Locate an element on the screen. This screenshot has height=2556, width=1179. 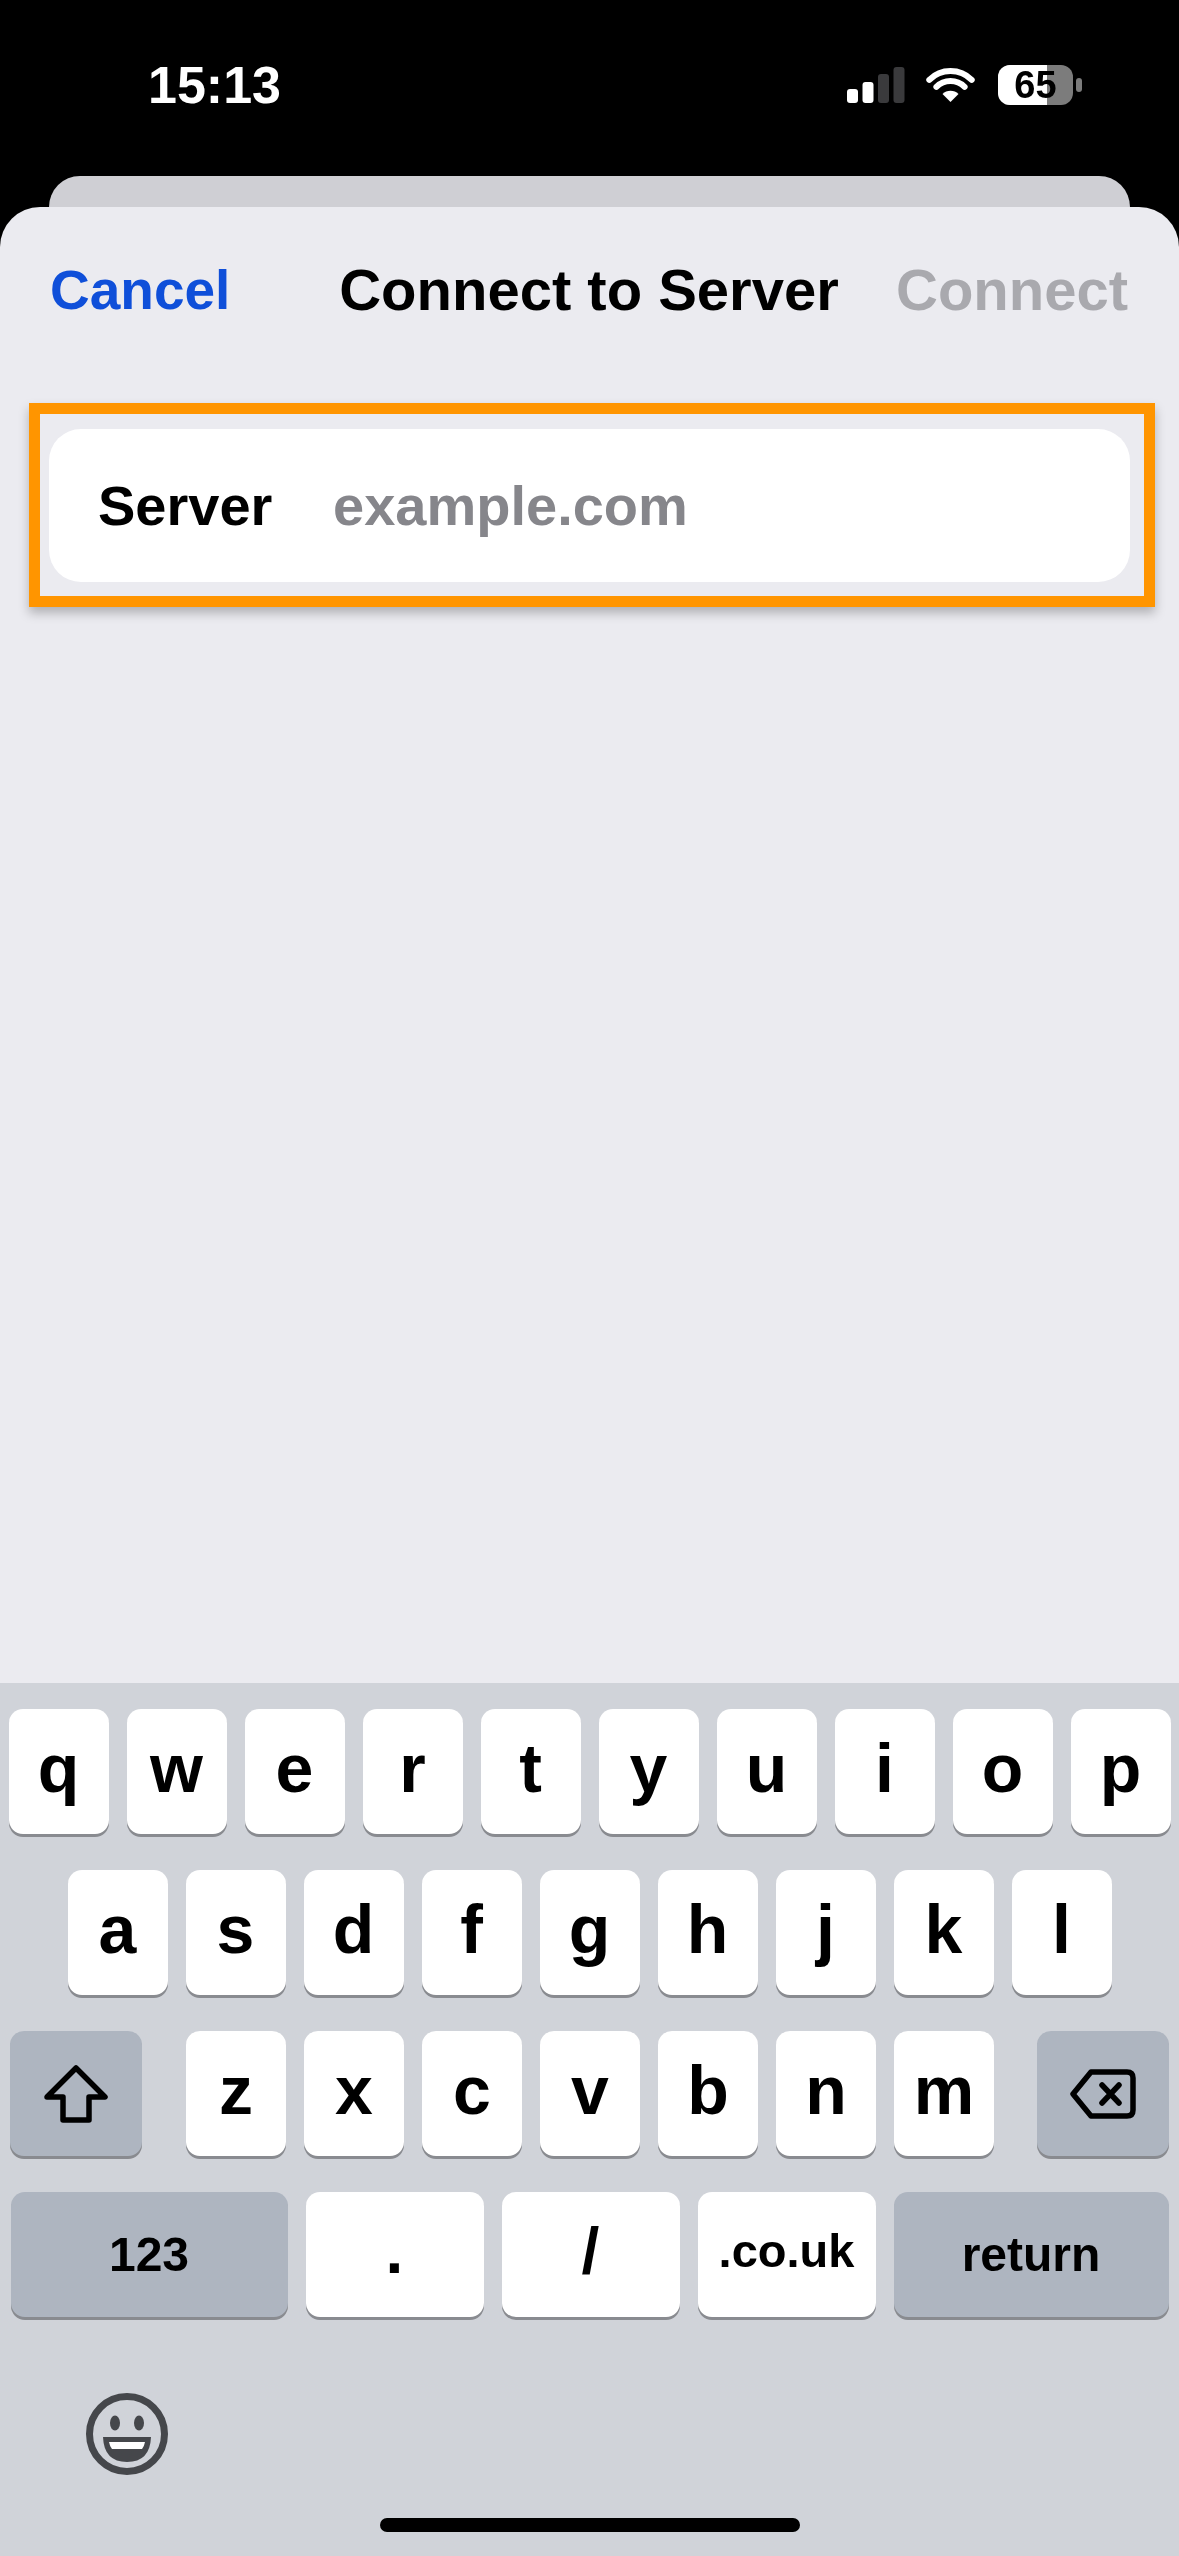
letter-key: v is located at coordinates (590, 2093).